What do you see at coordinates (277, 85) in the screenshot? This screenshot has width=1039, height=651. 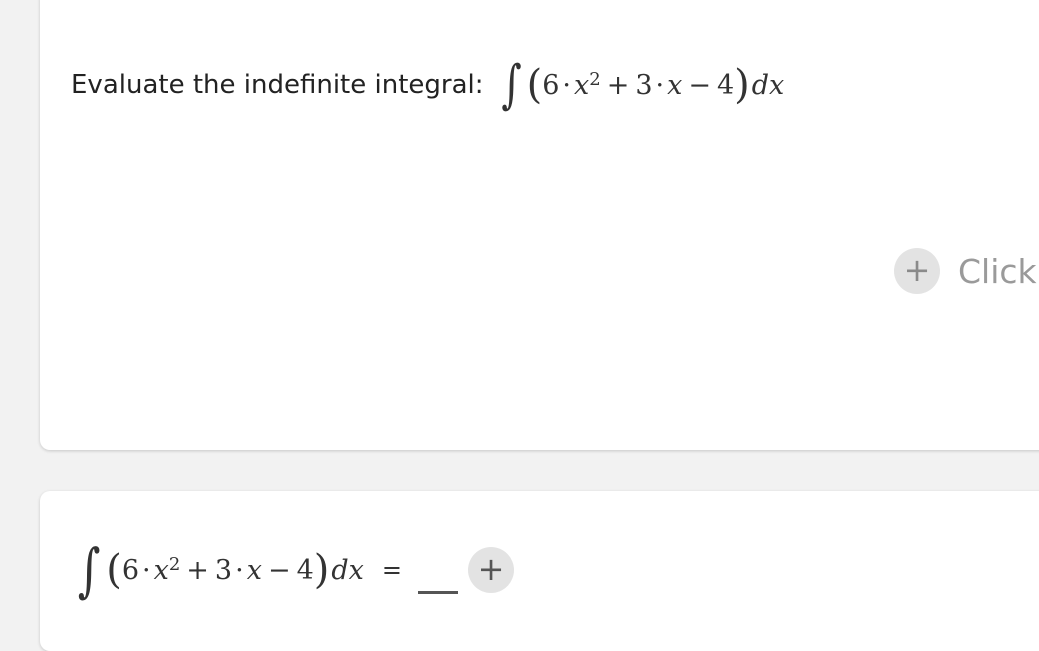 I see `prompt-text: Evaluate the indefinite integral:` at bounding box center [277, 85].